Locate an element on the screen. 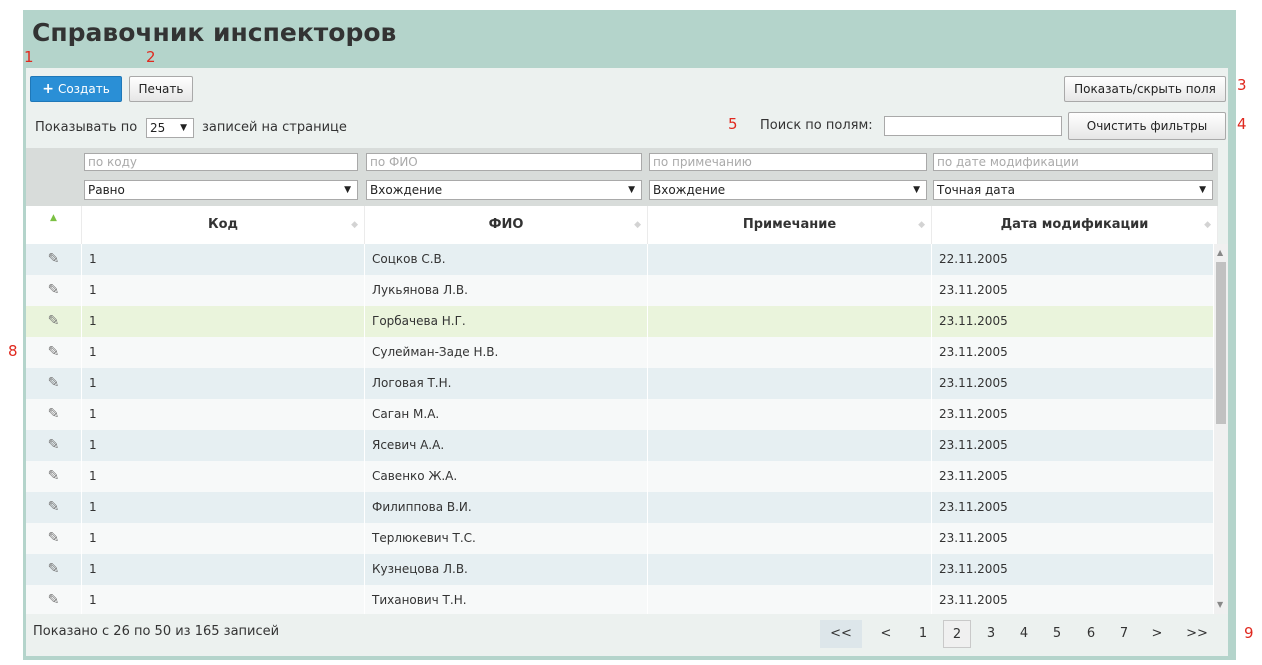 This screenshot has width=1262, height=665. page-button: << is located at coordinates (841, 634).